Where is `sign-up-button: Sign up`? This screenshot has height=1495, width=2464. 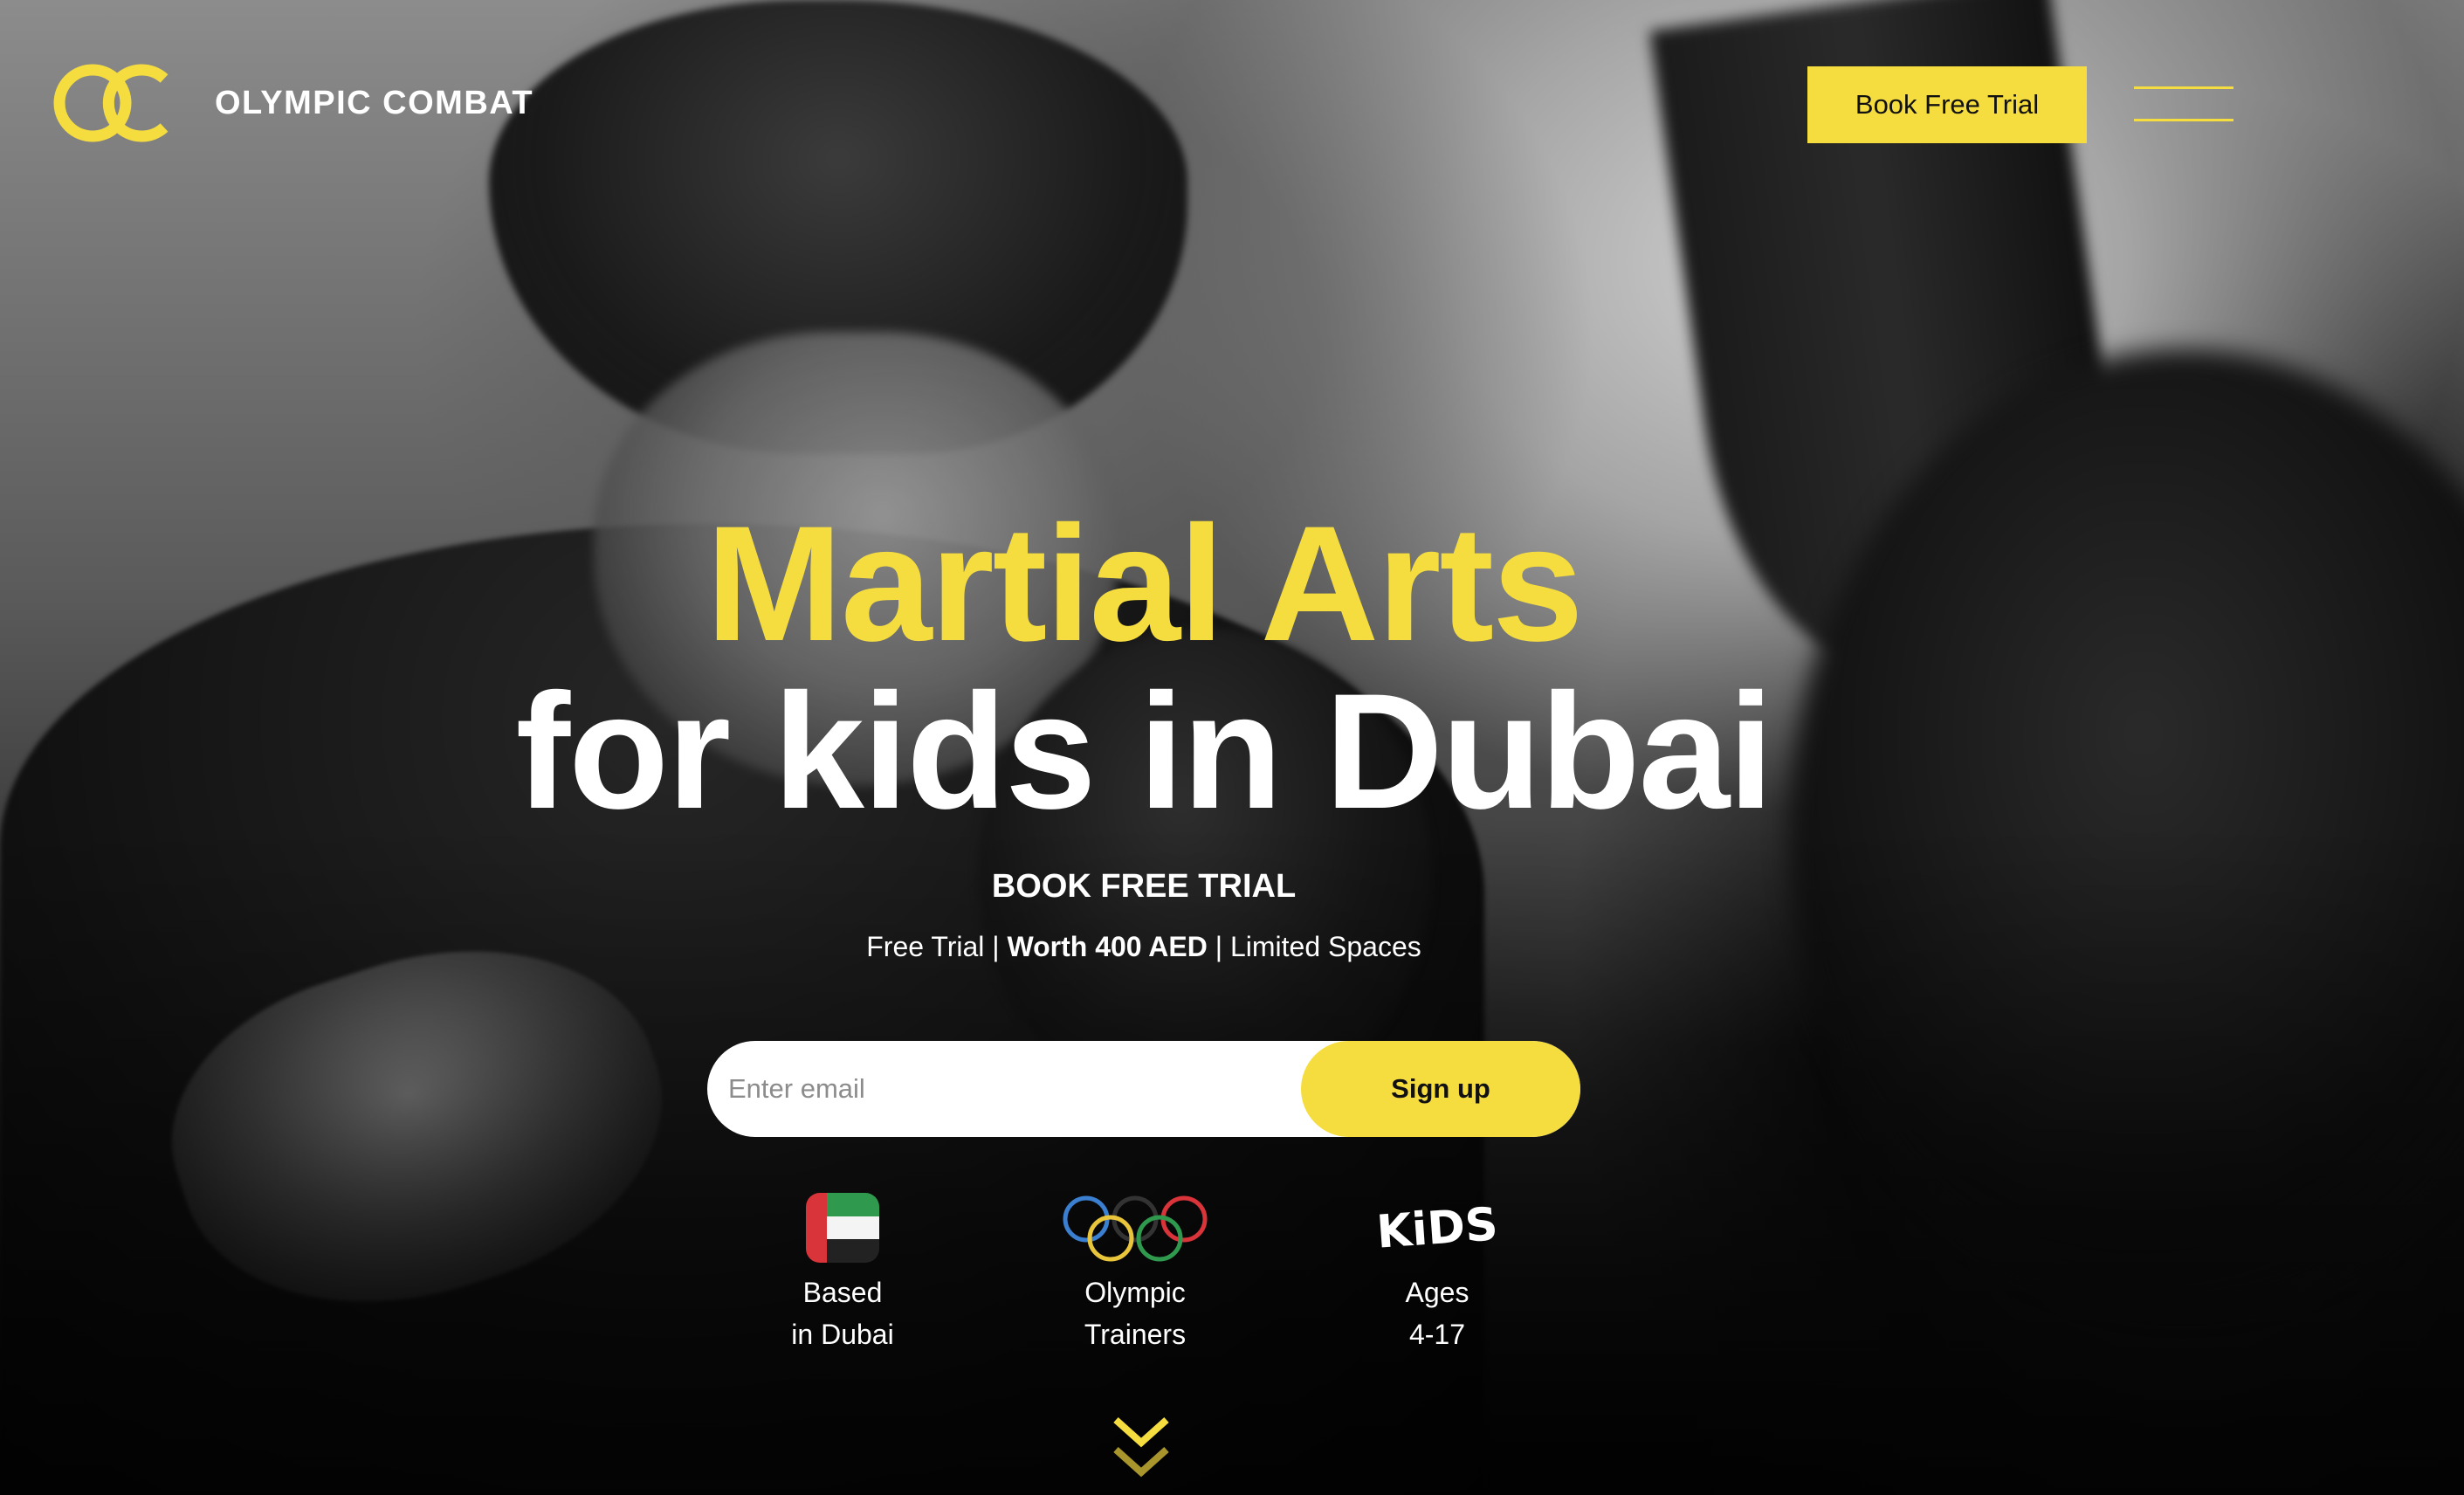
sign-up-button: Sign up is located at coordinates (1440, 1089).